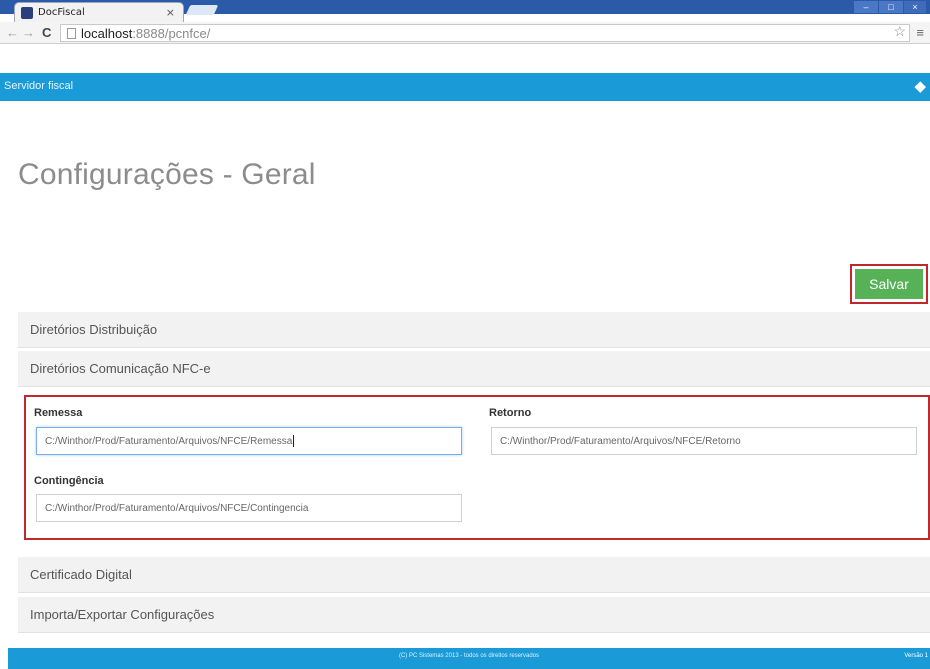 The height and width of the screenshot is (669, 930). I want to click on accordion-importar-exportar: Importa/Exportar Configurações, so click(474, 615).